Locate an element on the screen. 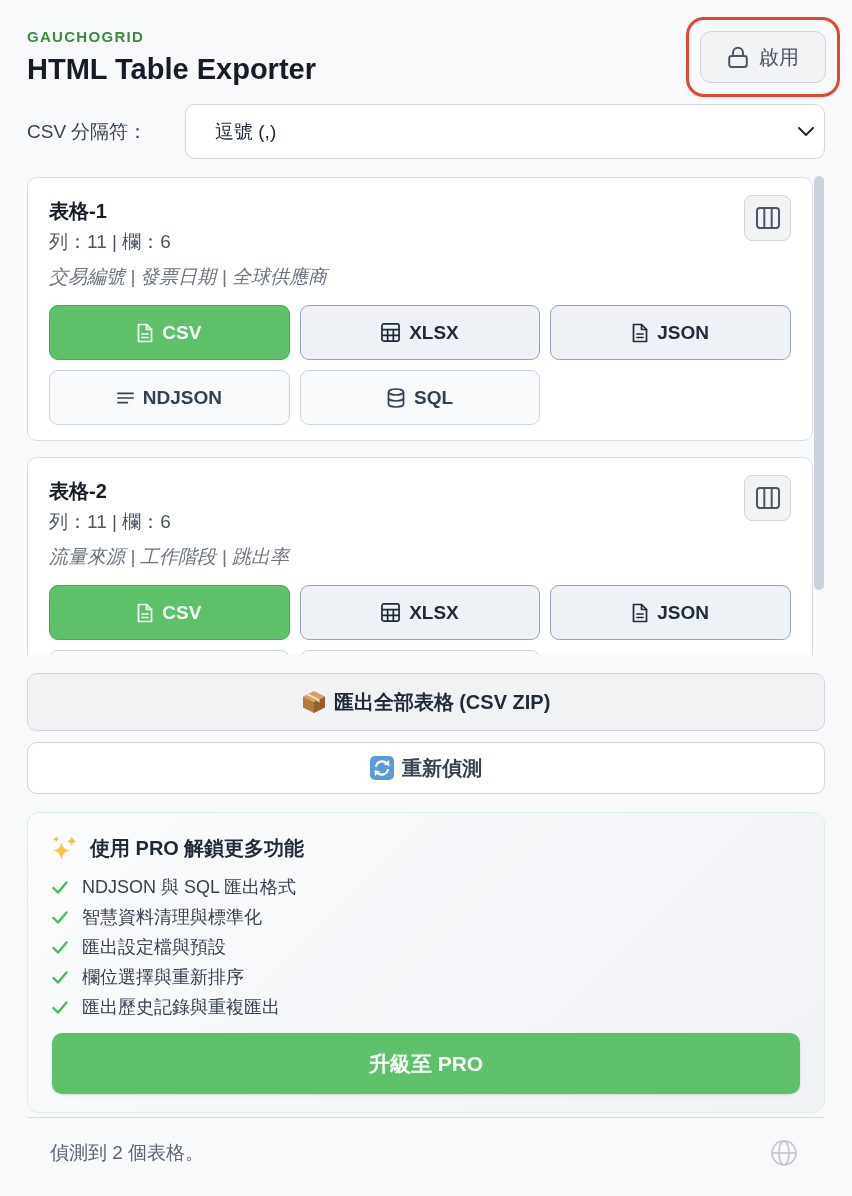 The height and width of the screenshot is (1196, 852). table-name: 表格-2 is located at coordinates (78, 491).